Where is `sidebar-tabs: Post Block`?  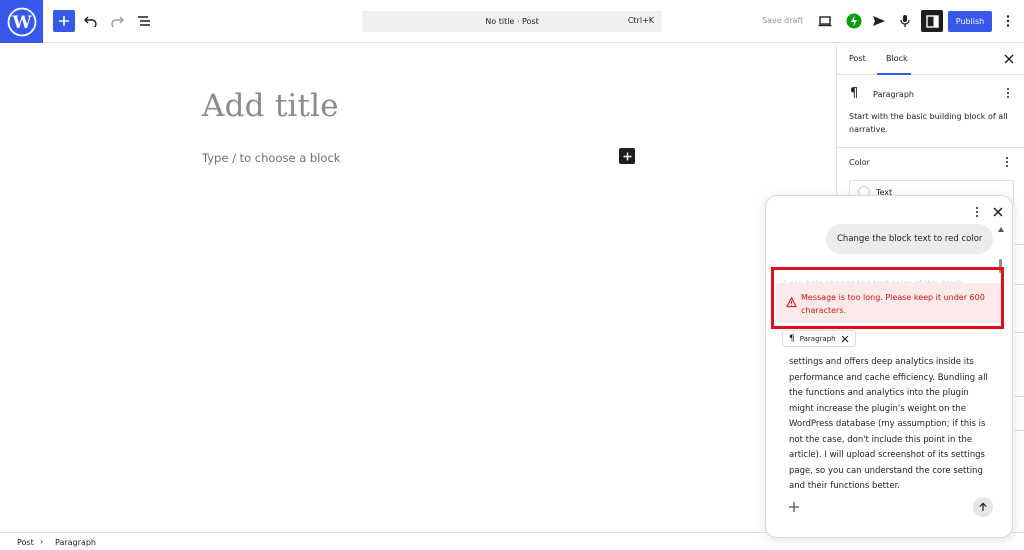 sidebar-tabs: Post Block is located at coordinates (930, 59).